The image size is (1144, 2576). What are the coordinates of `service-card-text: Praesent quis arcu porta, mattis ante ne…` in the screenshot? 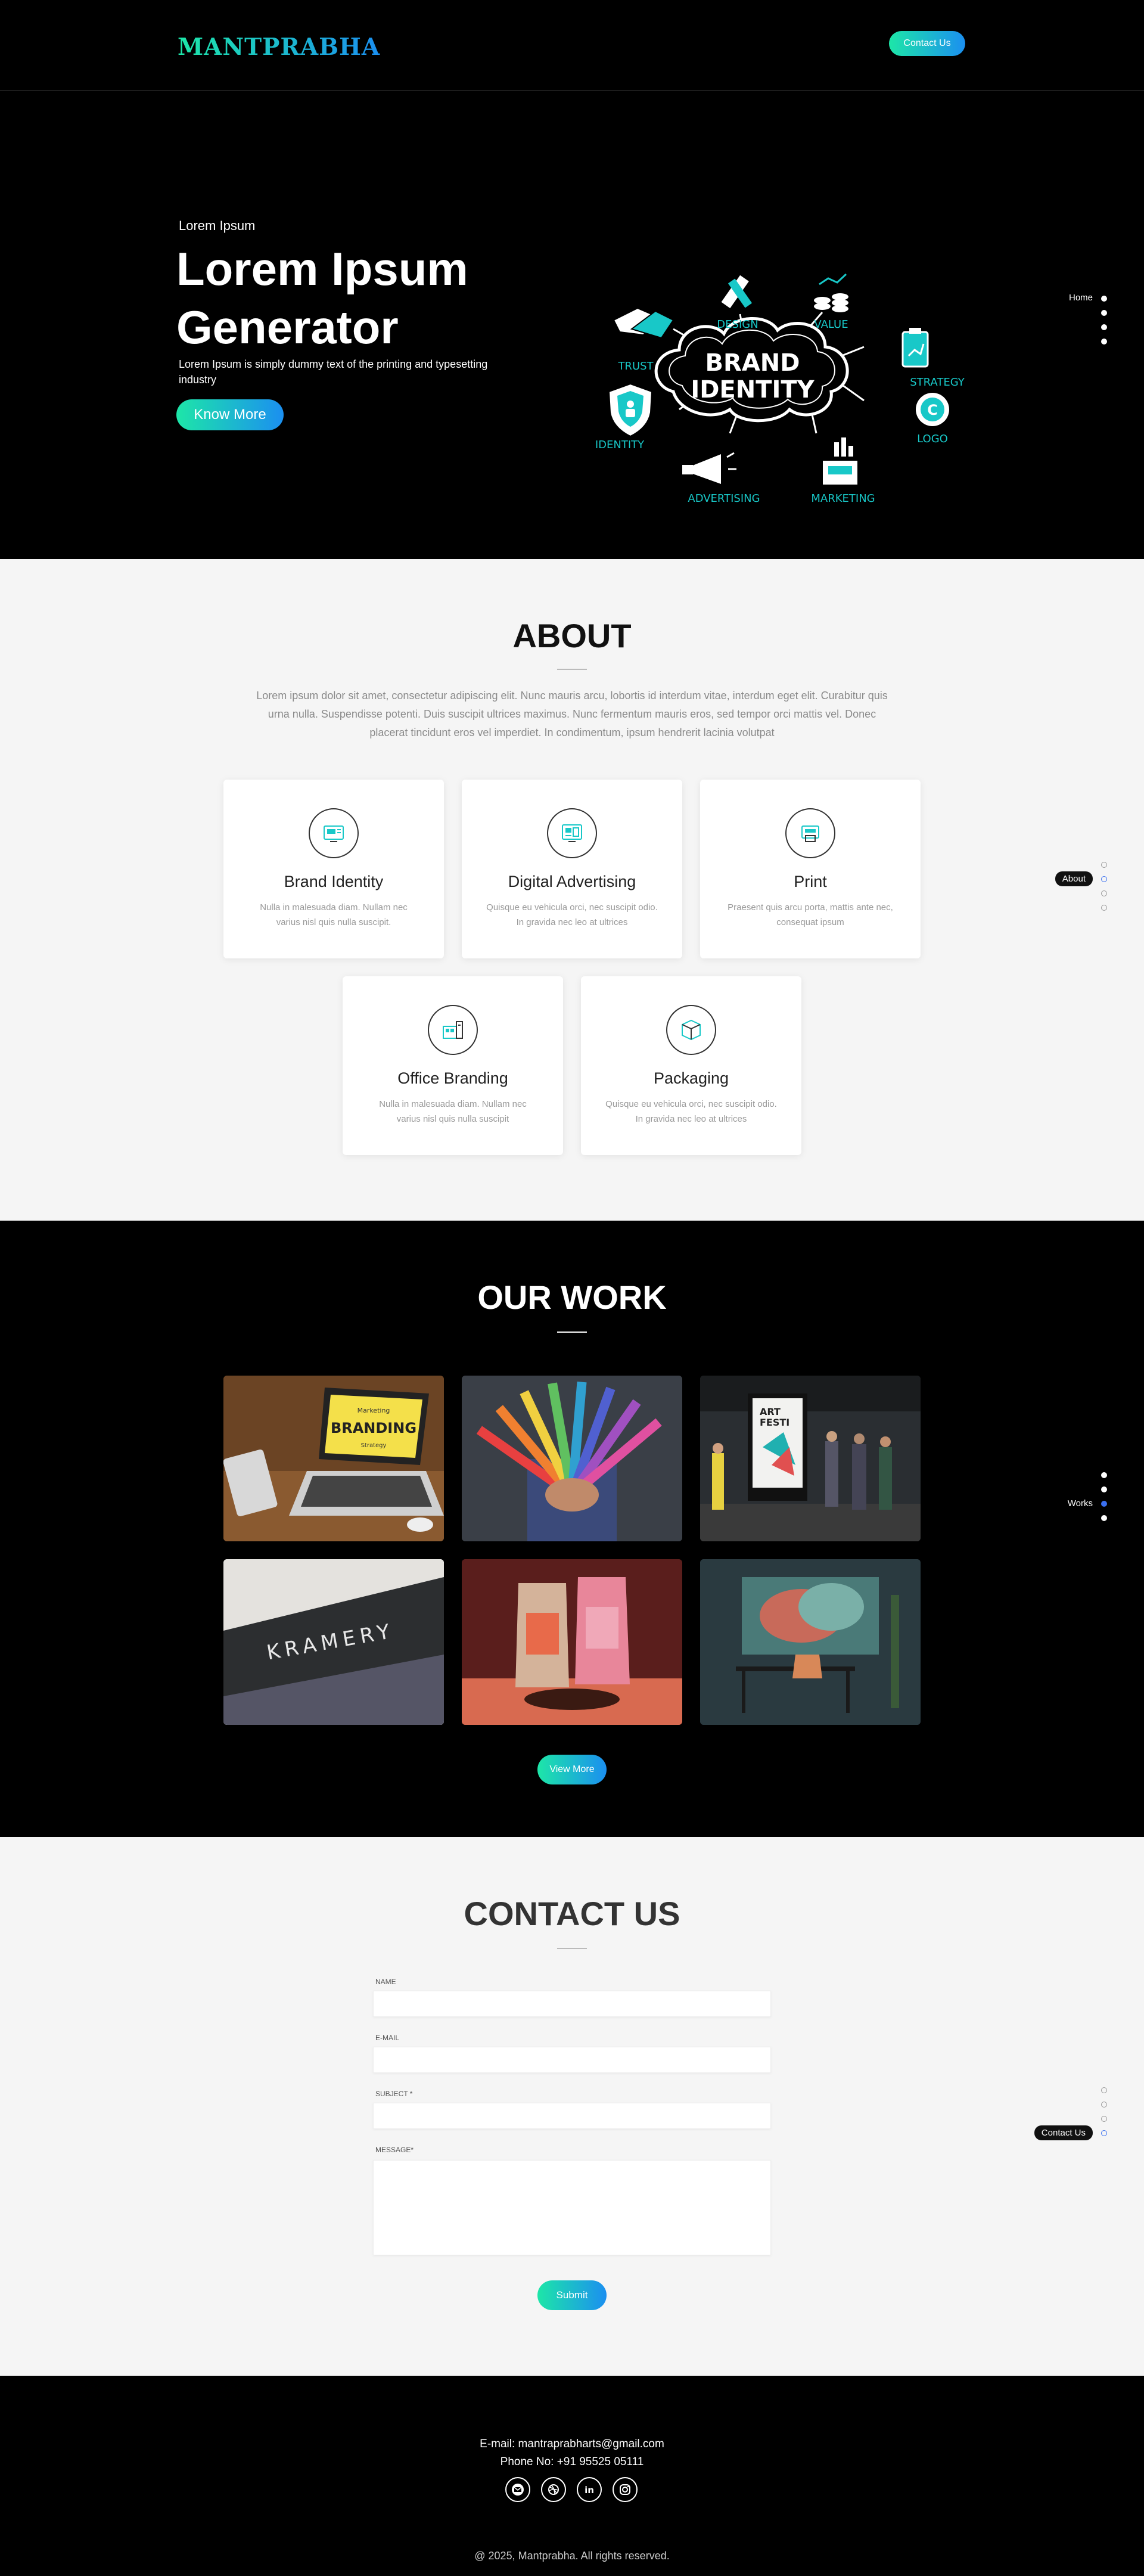 It's located at (810, 915).